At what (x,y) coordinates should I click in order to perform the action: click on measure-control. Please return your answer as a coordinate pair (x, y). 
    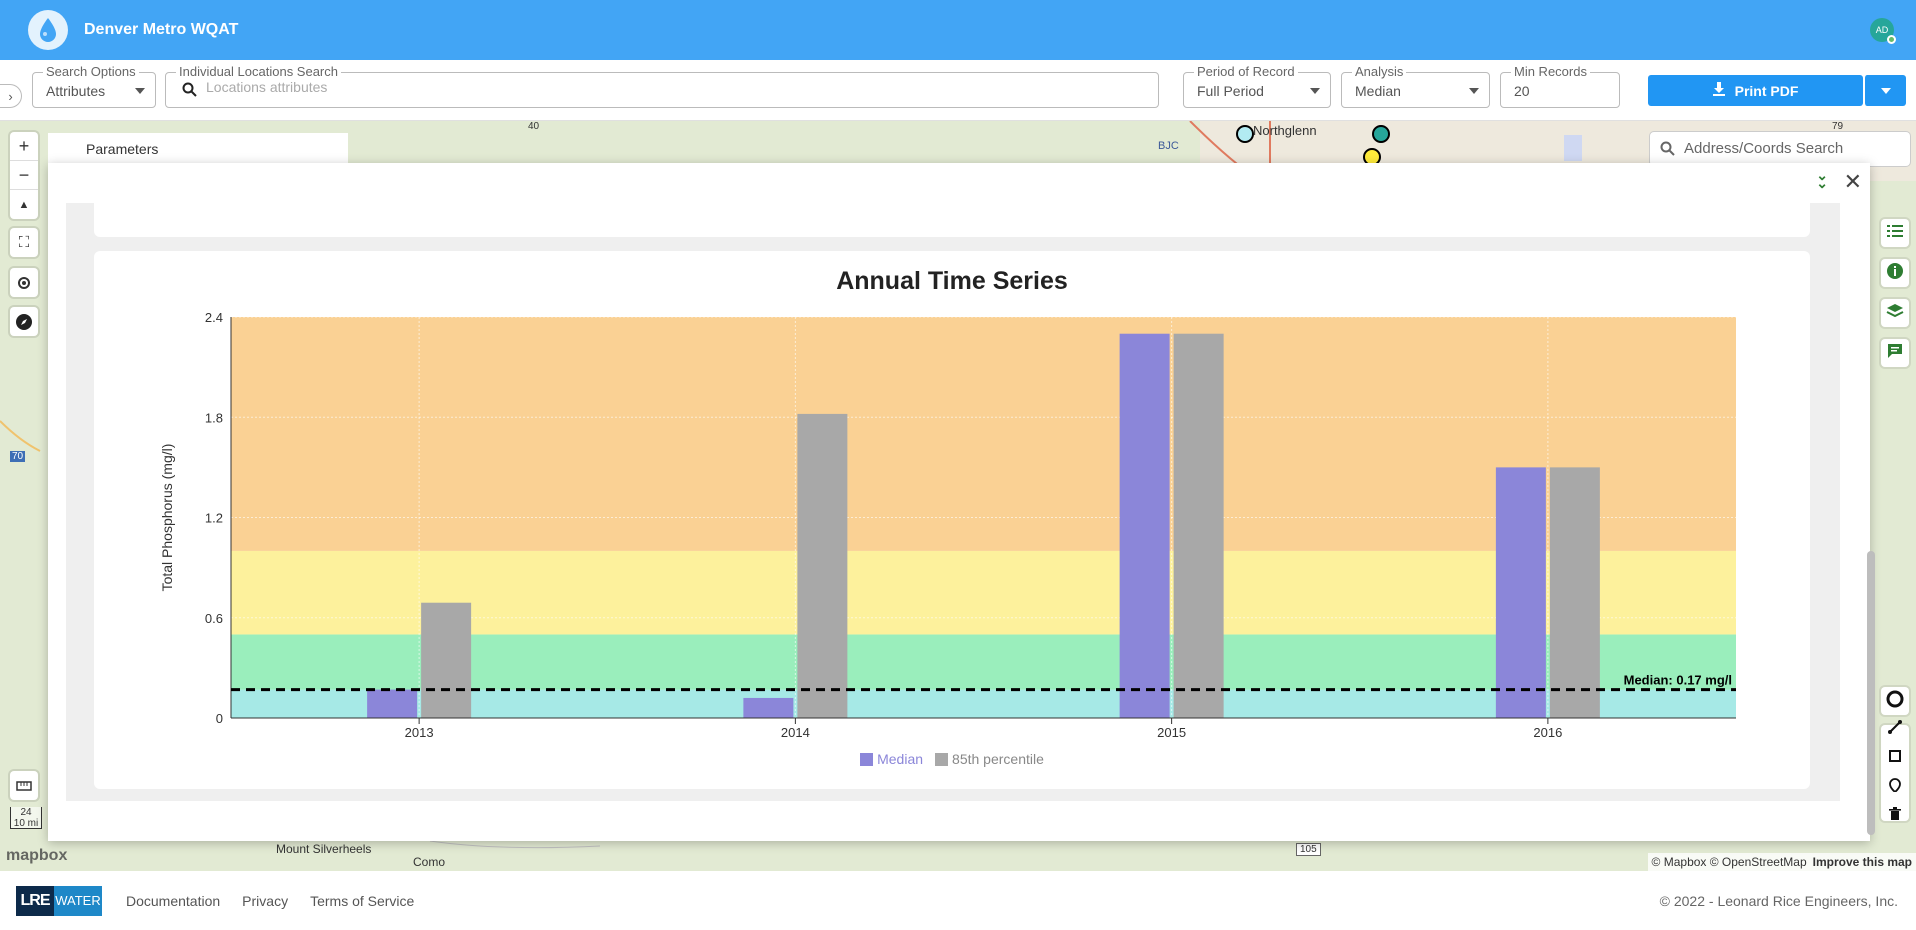
    Looking at the image, I should click on (24, 785).